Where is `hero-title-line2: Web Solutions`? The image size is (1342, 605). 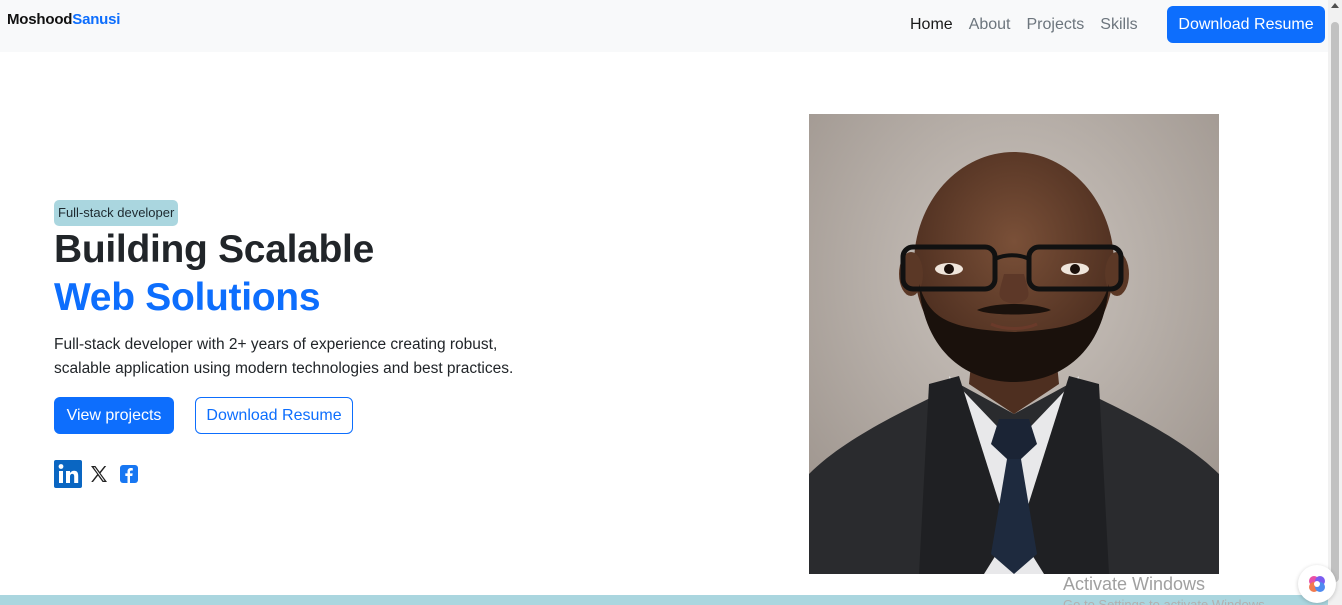 hero-title-line2: Web Solutions is located at coordinates (187, 297).